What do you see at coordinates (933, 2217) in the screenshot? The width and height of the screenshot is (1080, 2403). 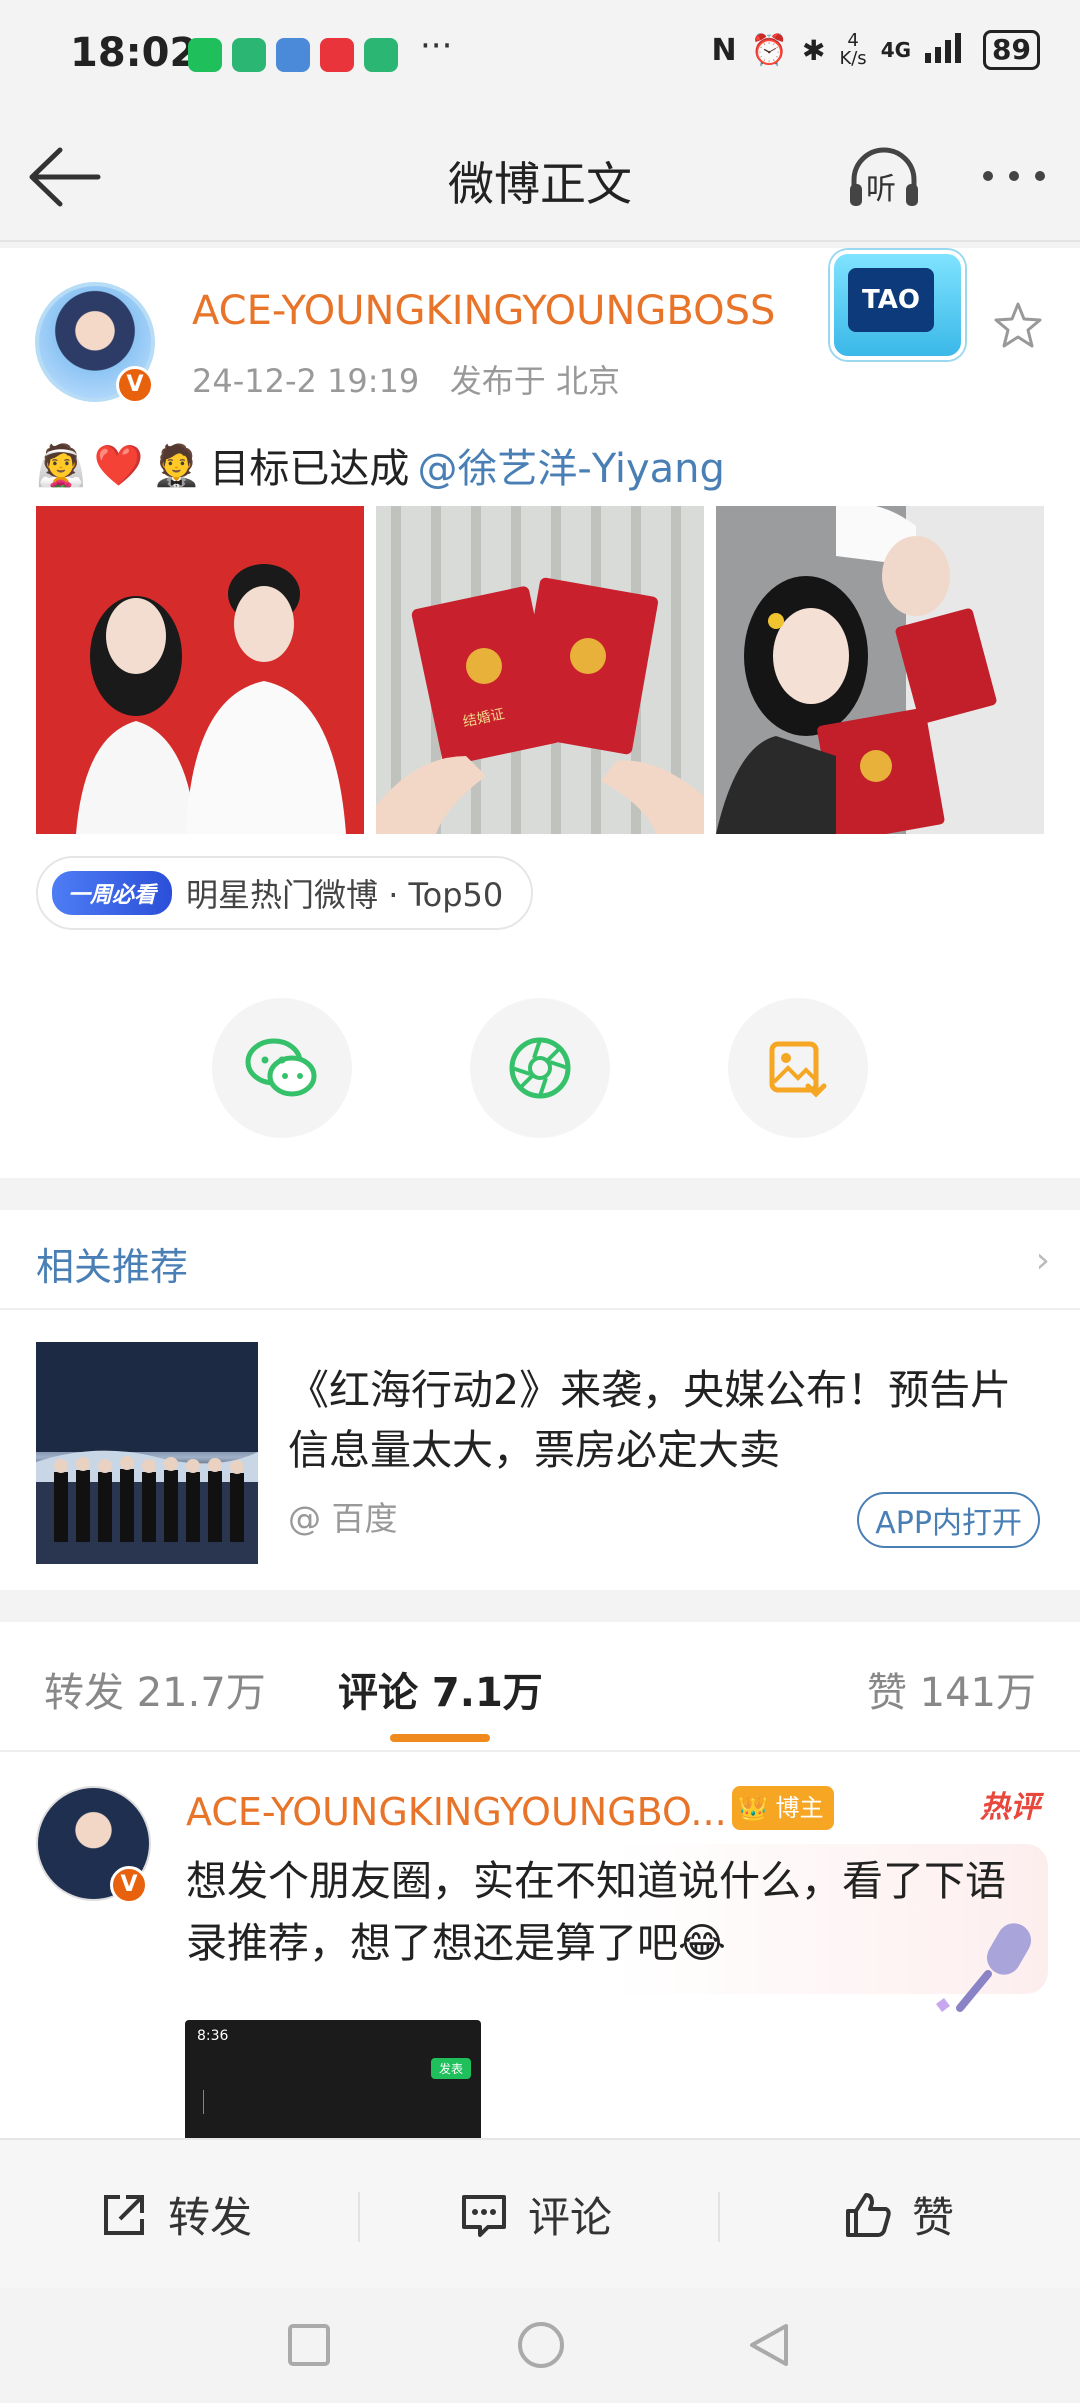 I see `like-label: 赞` at bounding box center [933, 2217].